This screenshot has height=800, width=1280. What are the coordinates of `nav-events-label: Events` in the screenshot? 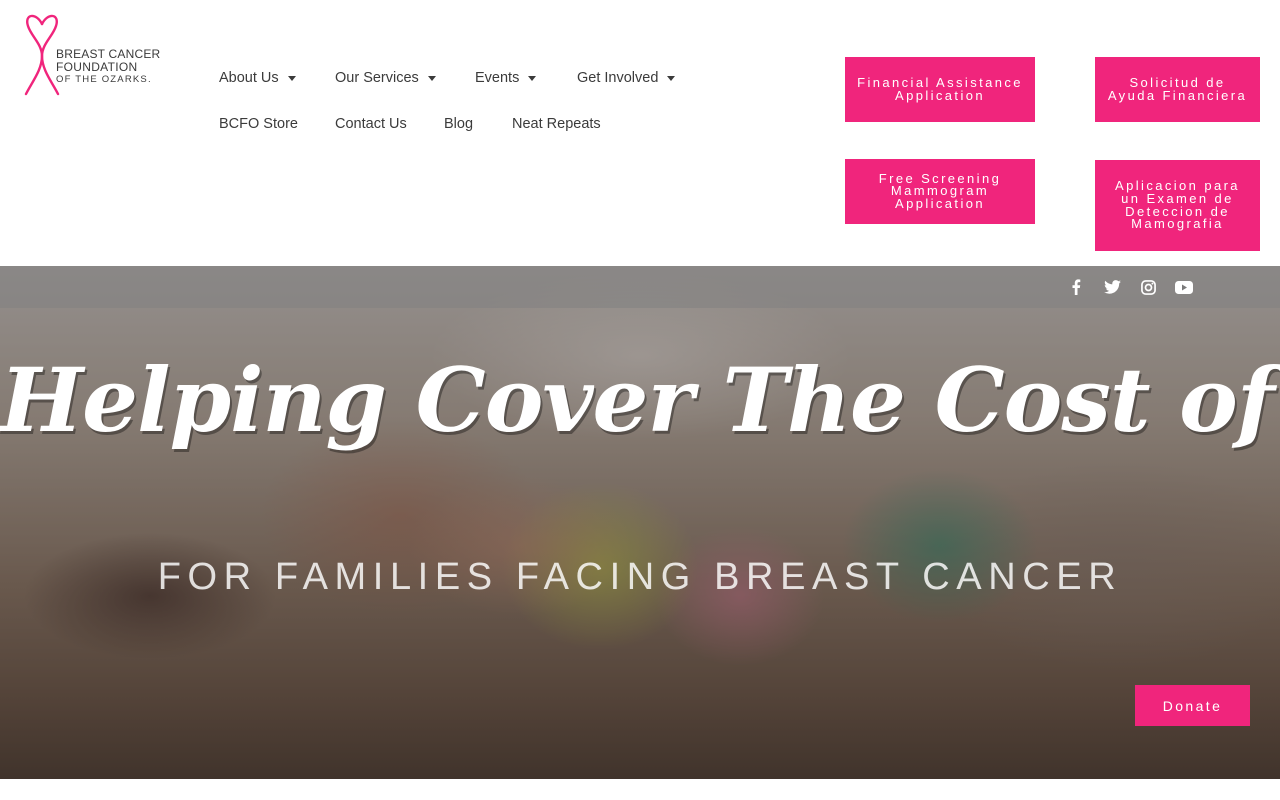 It's located at (497, 78).